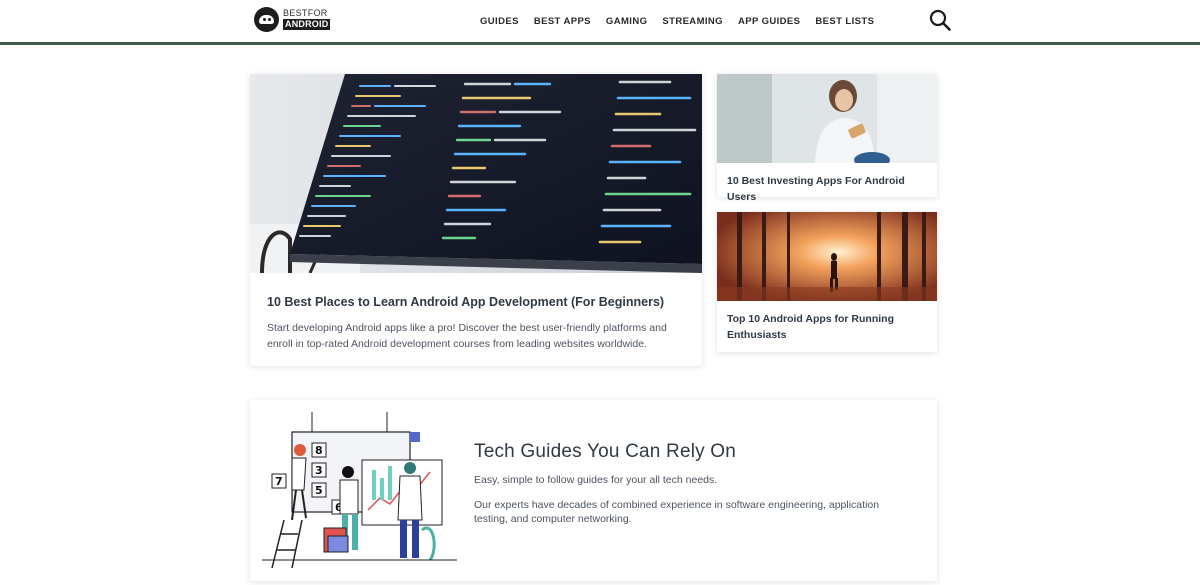  Describe the element at coordinates (319, 470) in the screenshot. I see `svg-text: 3` at that location.